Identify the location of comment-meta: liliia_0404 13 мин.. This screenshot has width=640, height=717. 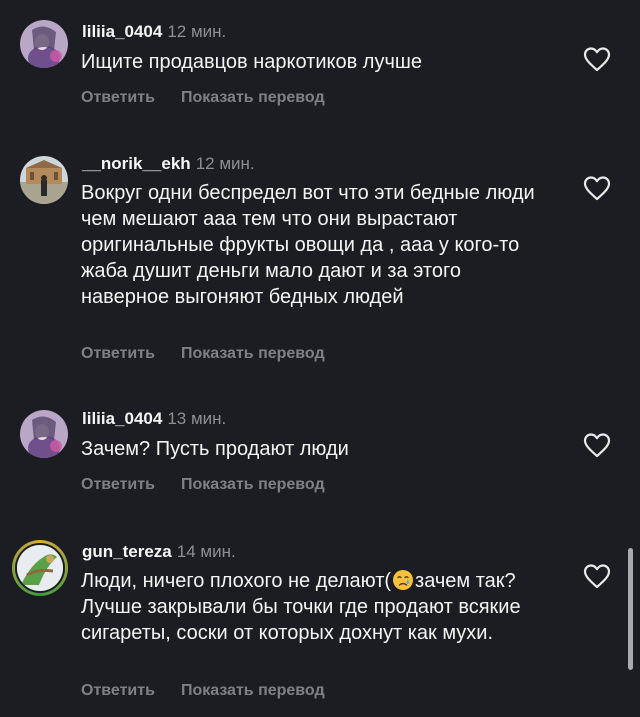
(154, 419).